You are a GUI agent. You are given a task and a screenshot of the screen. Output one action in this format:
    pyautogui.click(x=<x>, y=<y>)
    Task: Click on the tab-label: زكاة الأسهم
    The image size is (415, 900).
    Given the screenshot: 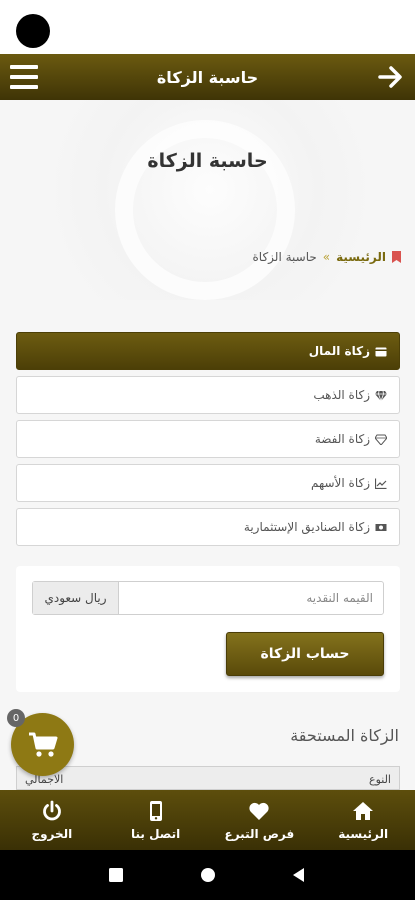 What is the action you would take?
    pyautogui.click(x=340, y=483)
    